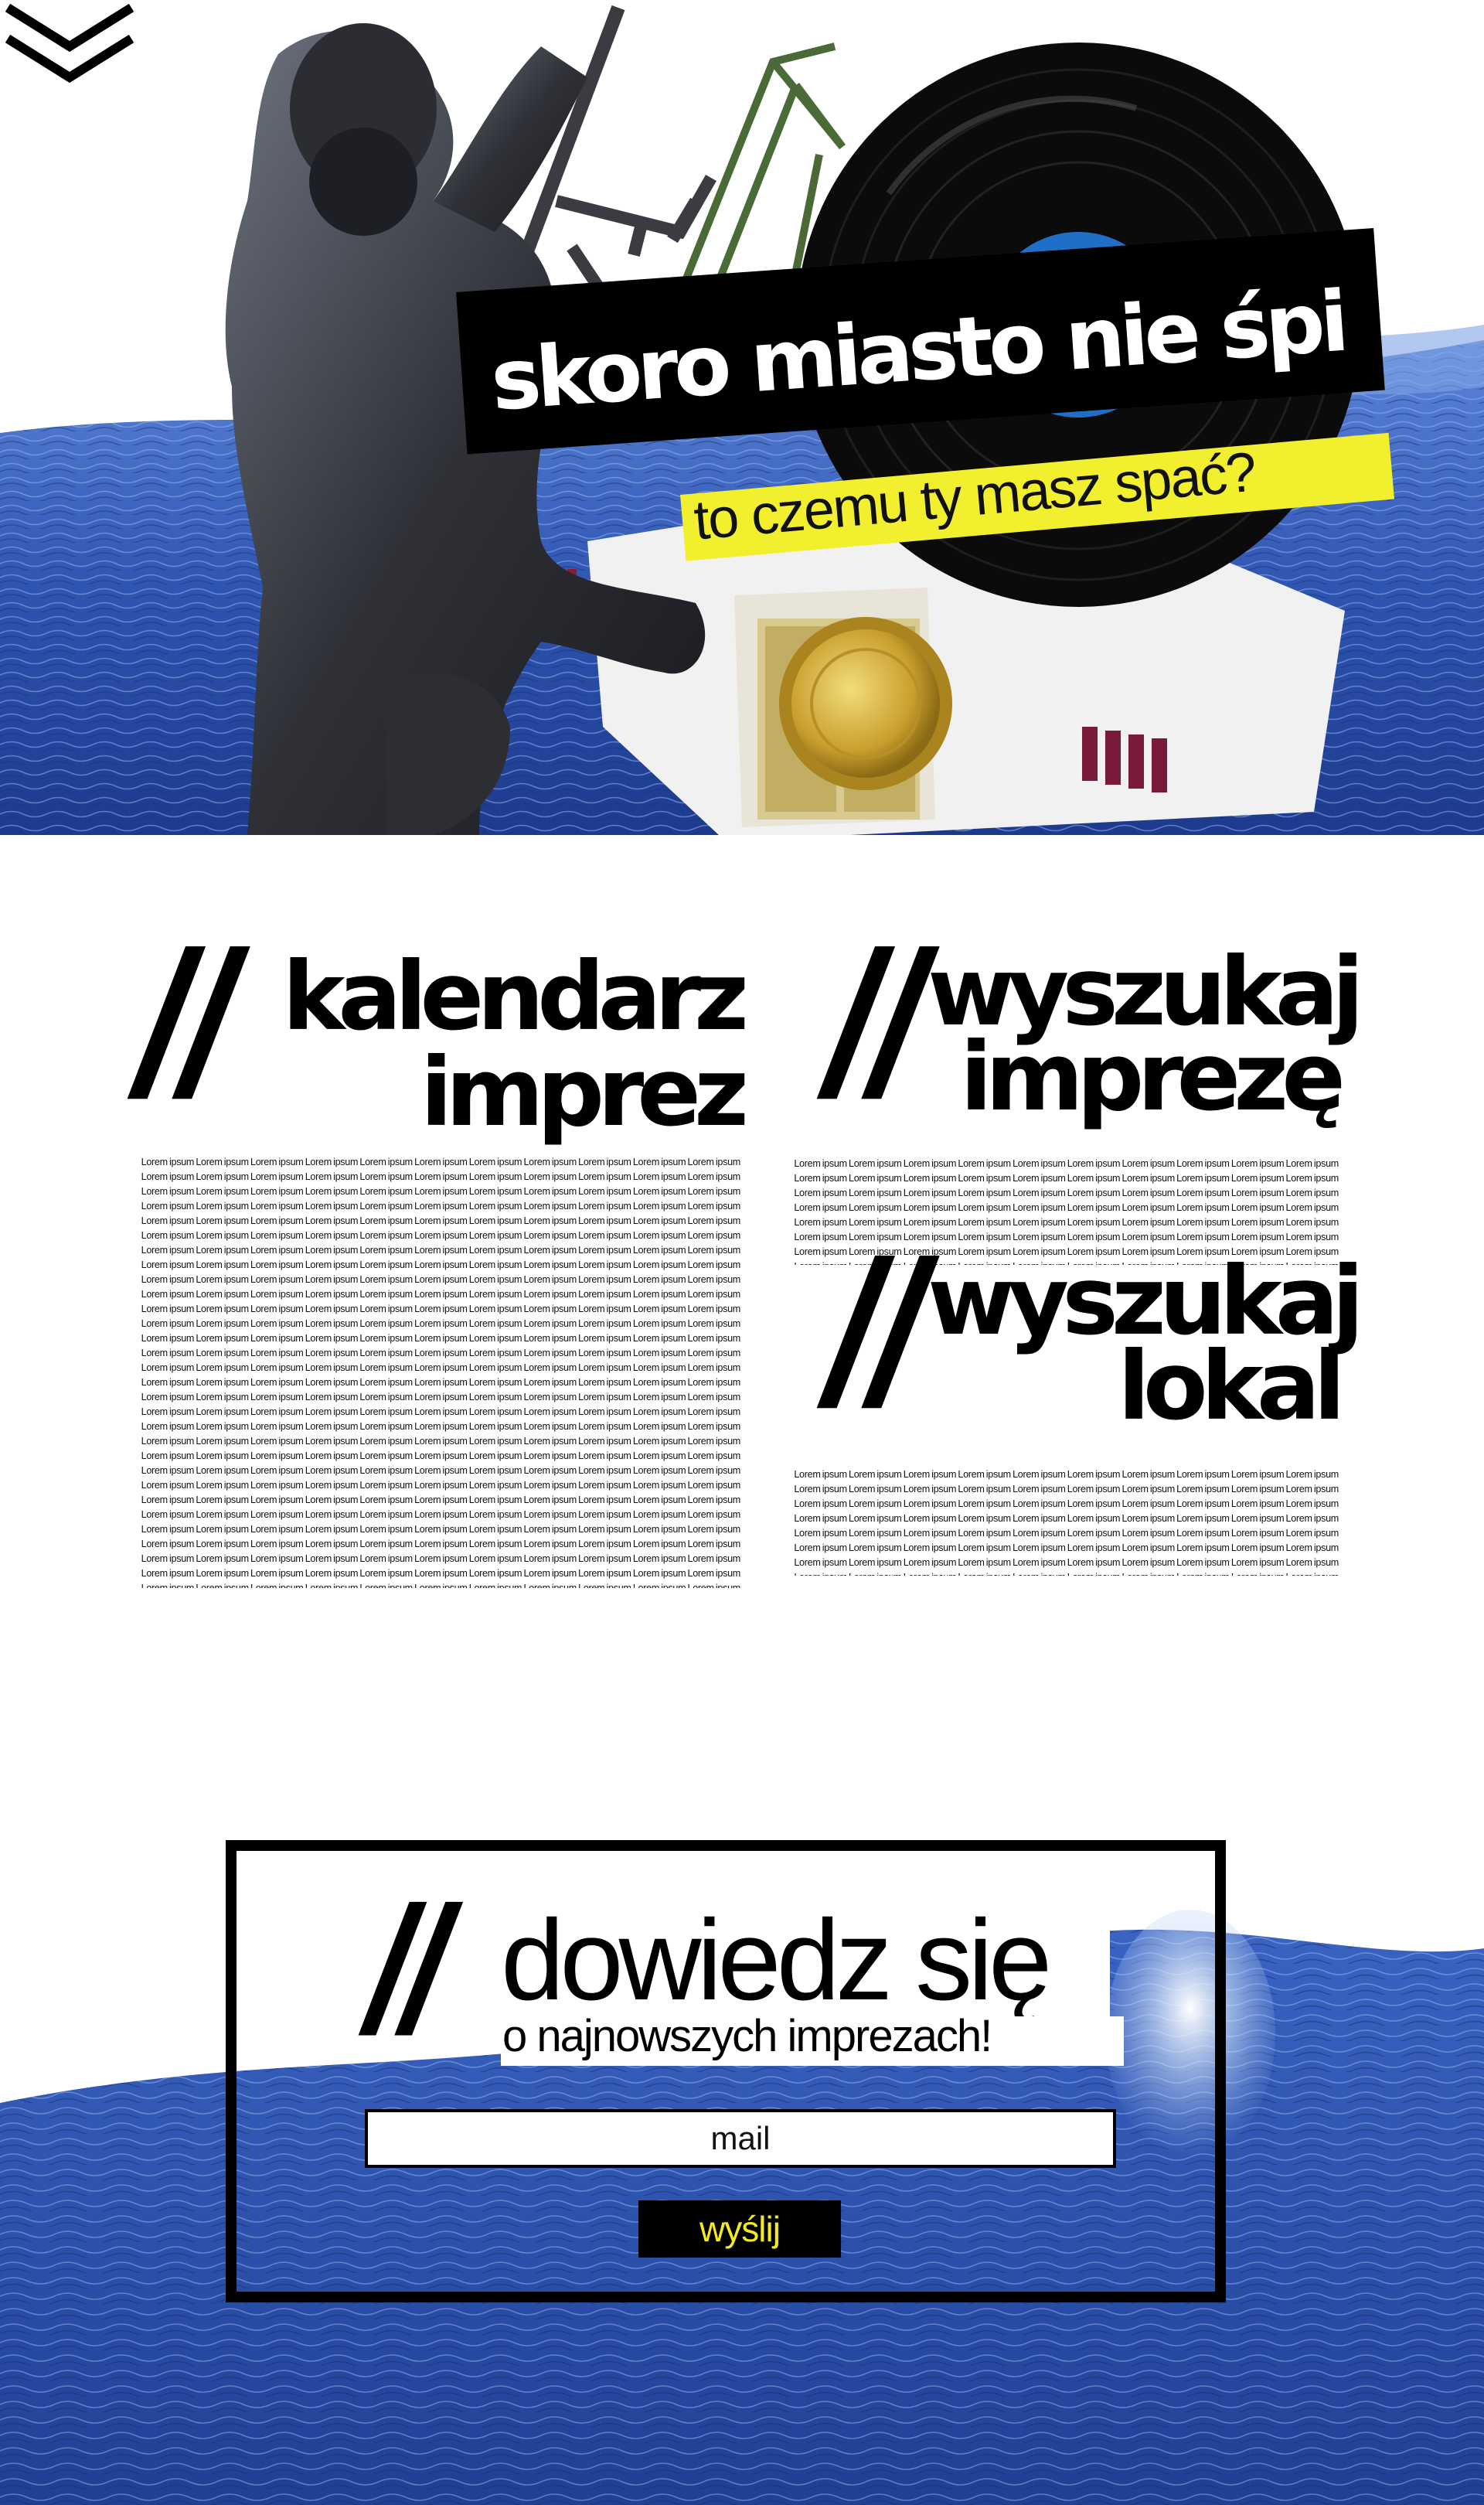  I want to click on chevron-double-down-icon, so click(69, 42).